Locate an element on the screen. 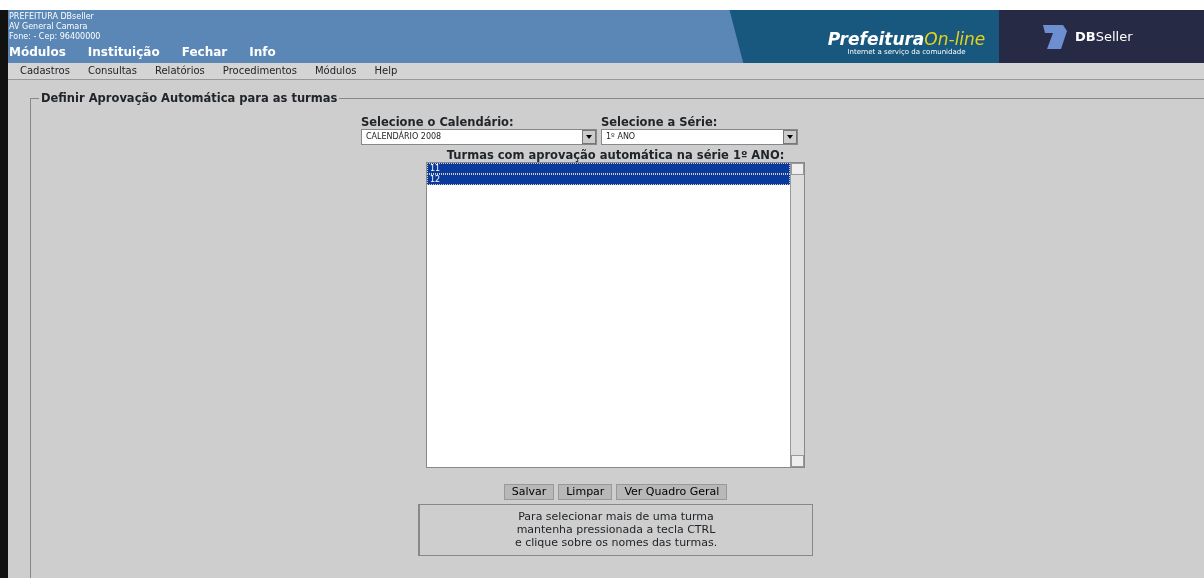 This screenshot has height=578, width=1204. form-button: Ver Quadro Geral is located at coordinates (672, 492).